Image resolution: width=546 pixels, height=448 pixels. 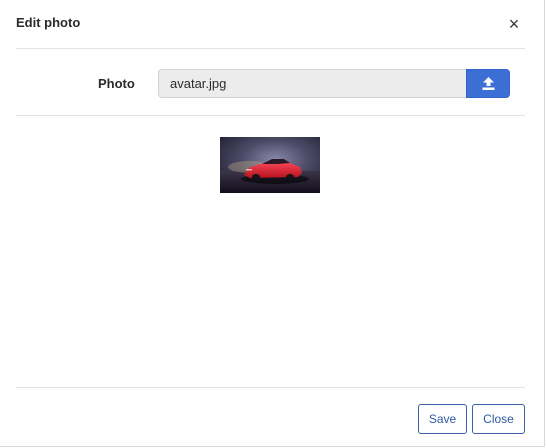 I want to click on dialog-header: Edit photo ×, so click(x=272, y=24).